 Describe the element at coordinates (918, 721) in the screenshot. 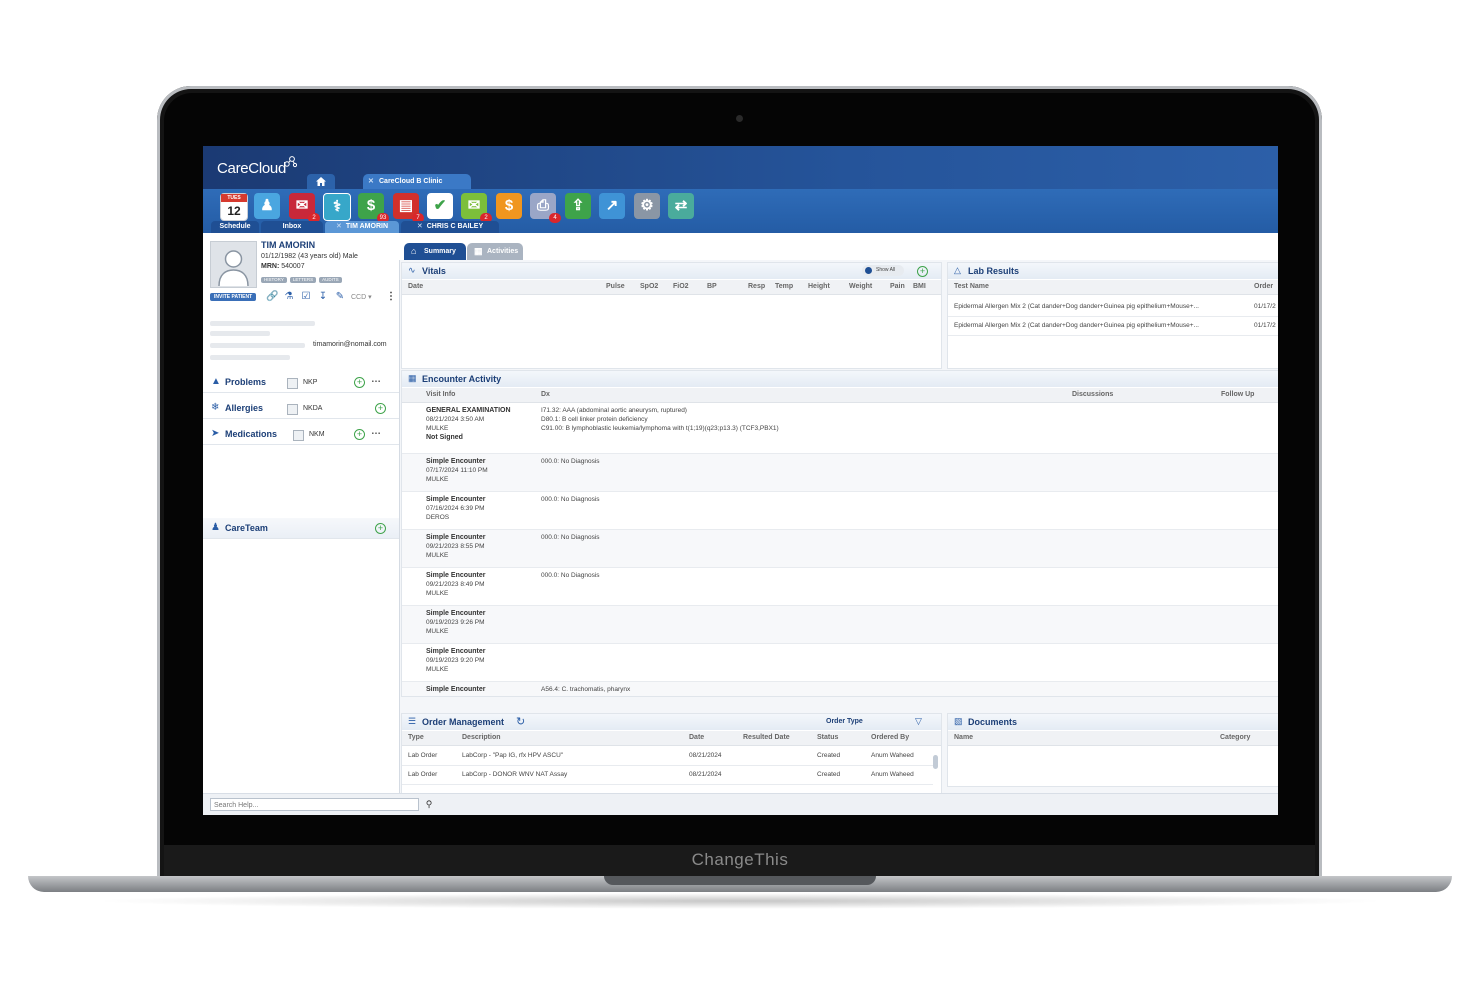

I see `filter-icon: ▽` at that location.